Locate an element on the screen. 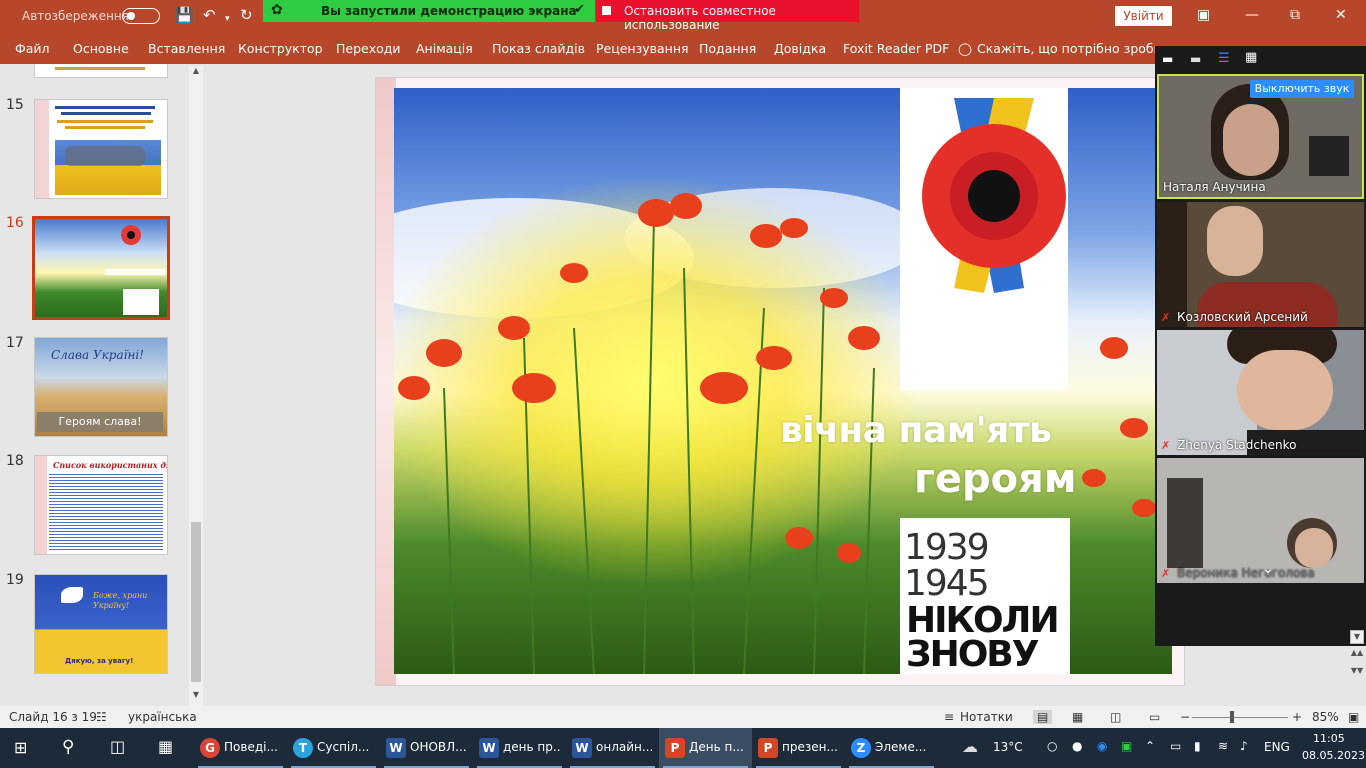 The width and height of the screenshot is (1366, 768). tab-design: Конструктор is located at coordinates (280, 48).